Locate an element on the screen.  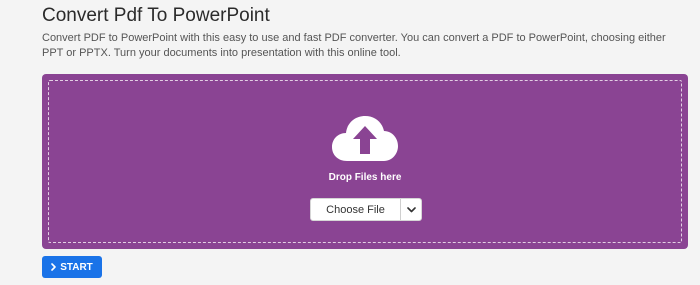
cloud-upload-icon is located at coordinates (365, 138).